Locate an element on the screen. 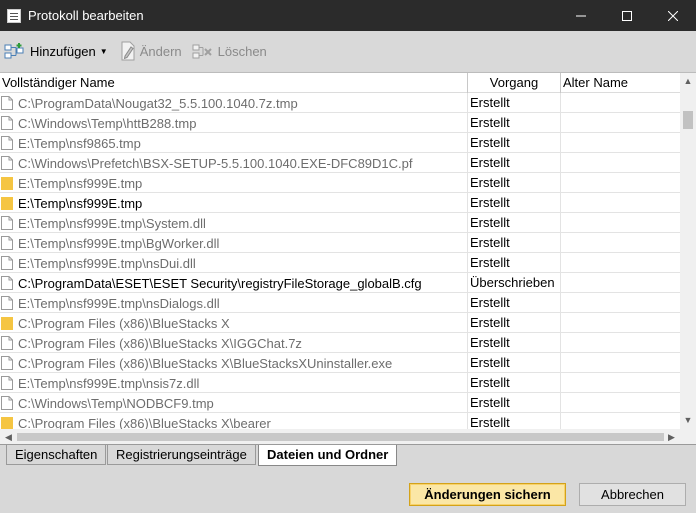 The width and height of the screenshot is (696, 513). maximize-icon is located at coordinates (627, 15).